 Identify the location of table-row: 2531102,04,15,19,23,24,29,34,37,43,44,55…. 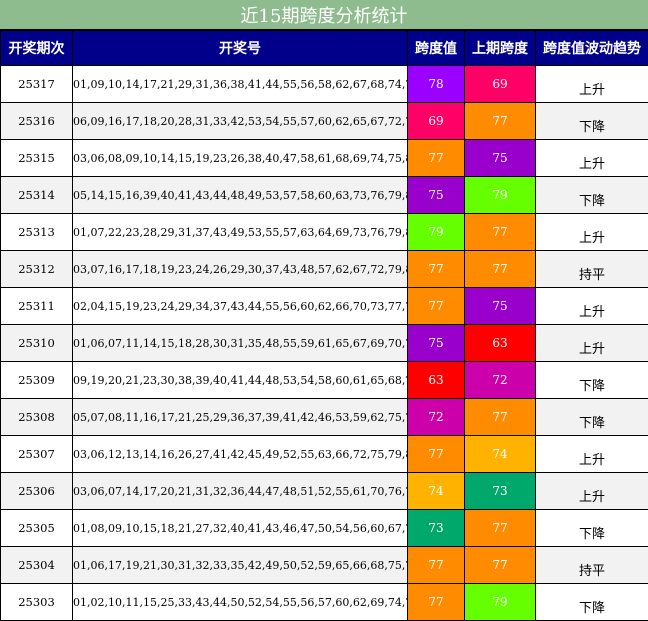
(324, 306).